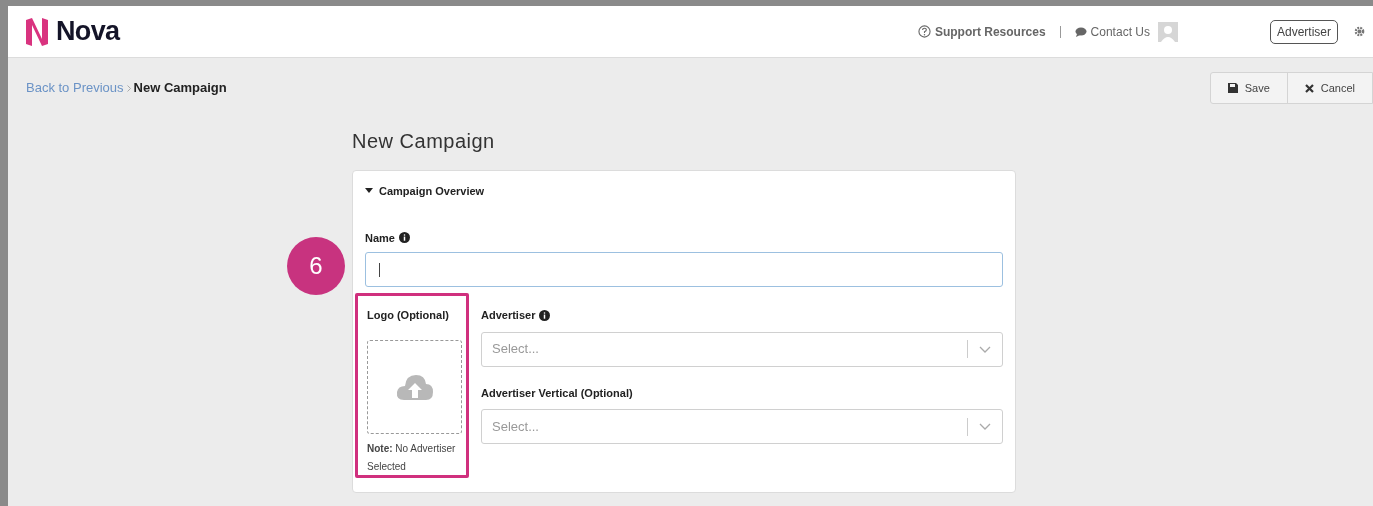 The width and height of the screenshot is (1373, 506). Describe the element at coordinates (684, 191) in the screenshot. I see `section-header: Campaign Overview` at that location.